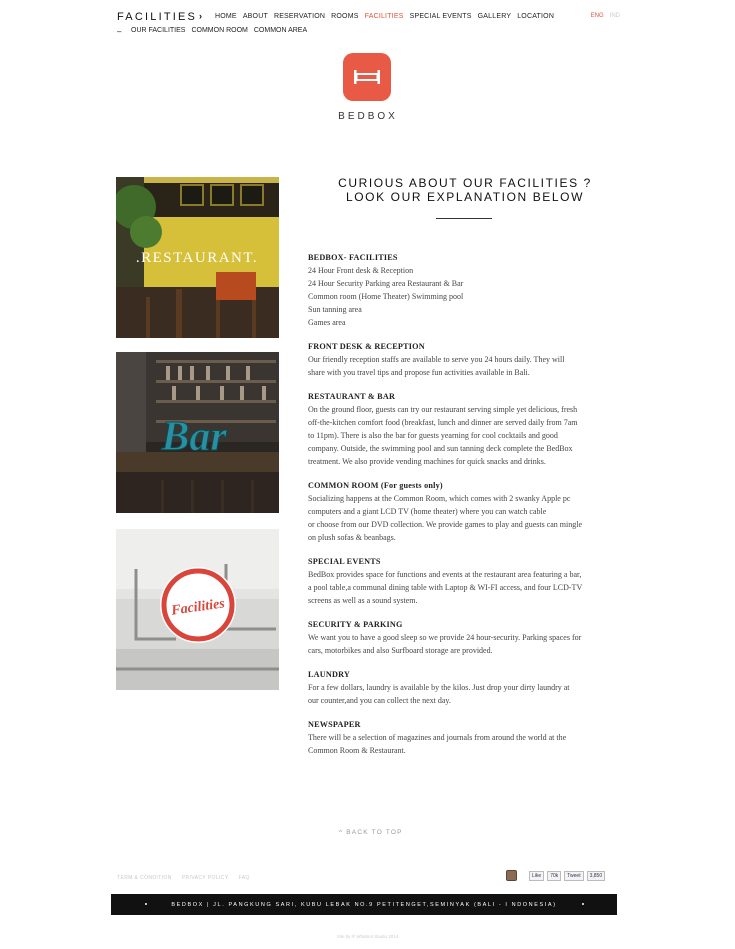  Describe the element at coordinates (366, 346) in the screenshot. I see `section-title: FRONT DESK & RECEPTION` at that location.